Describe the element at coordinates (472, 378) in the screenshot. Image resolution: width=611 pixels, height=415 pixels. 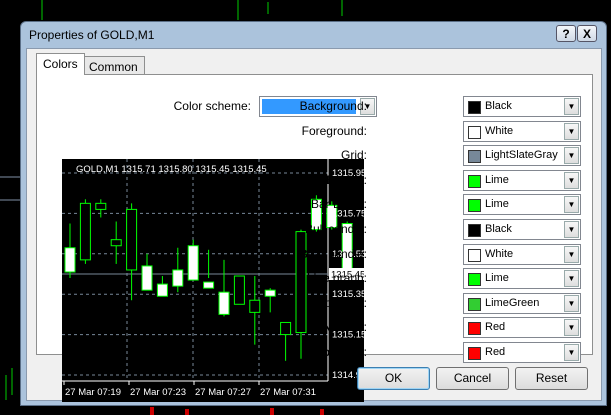
I see `cancel-button: Cancel` at that location.